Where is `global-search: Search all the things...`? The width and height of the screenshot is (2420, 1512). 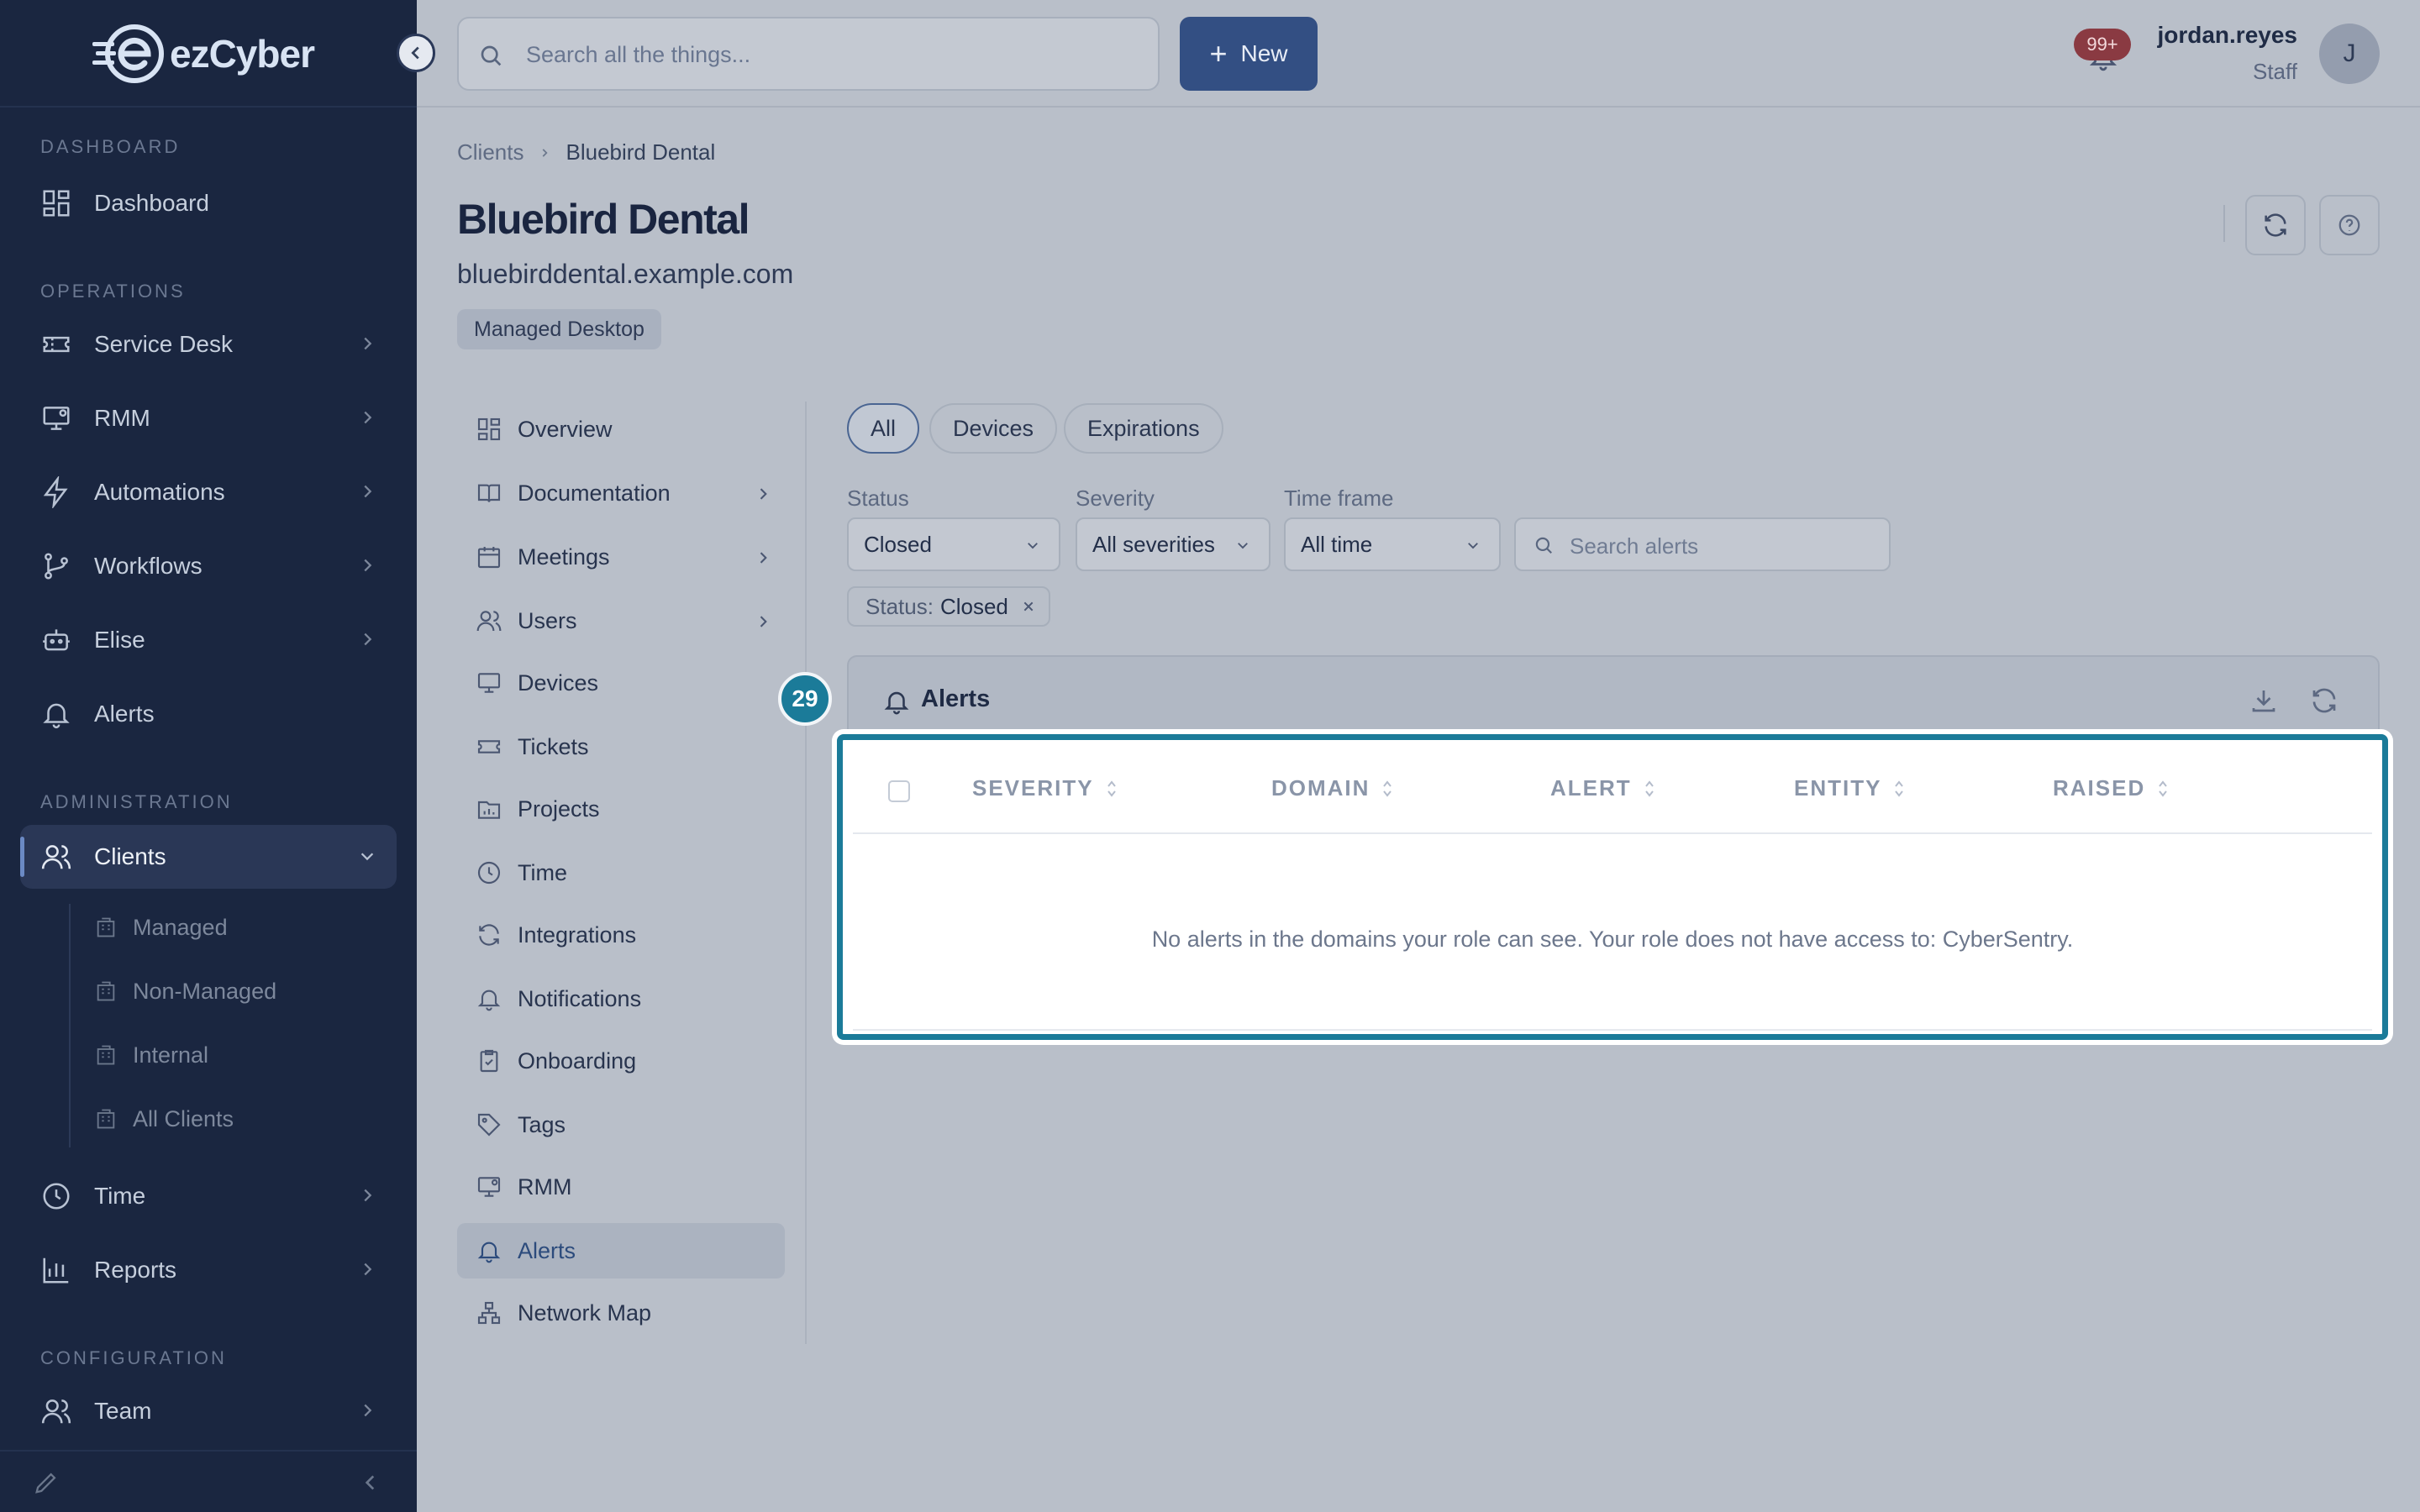 global-search: Search all the things... is located at coordinates (809, 54).